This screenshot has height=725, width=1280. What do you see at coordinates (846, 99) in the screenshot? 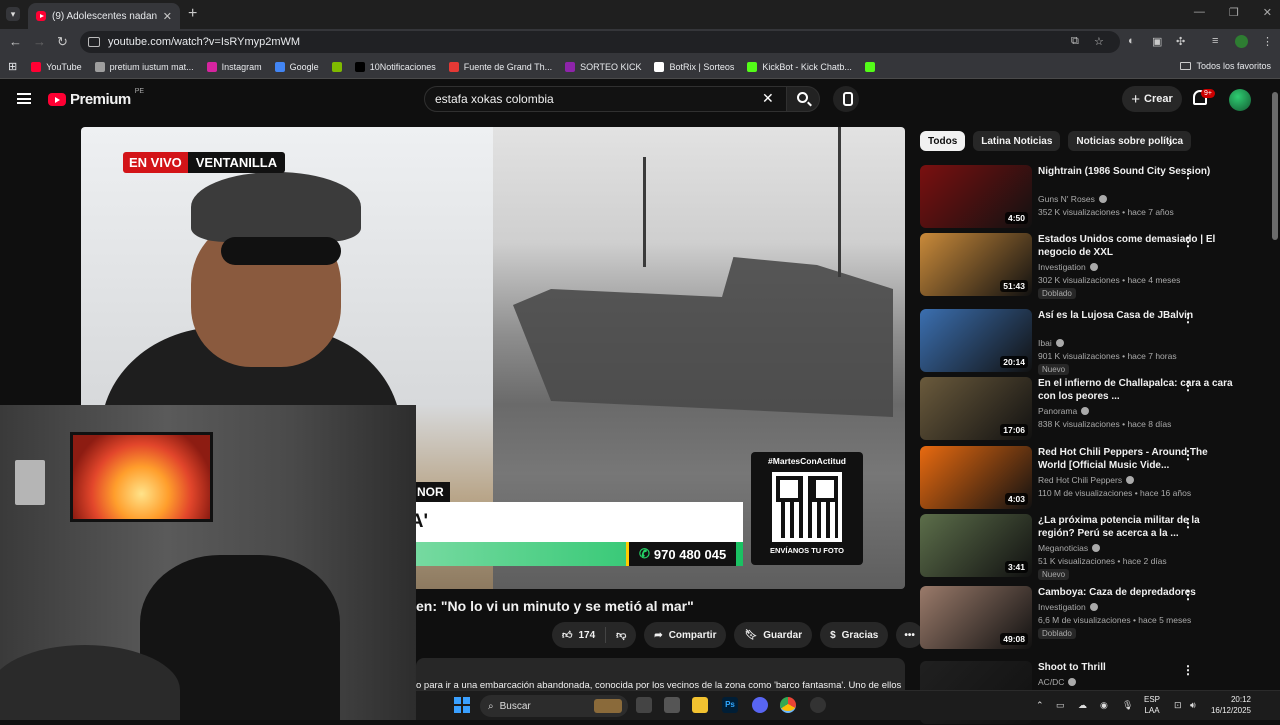
I see `voice-search-icon` at bounding box center [846, 99].